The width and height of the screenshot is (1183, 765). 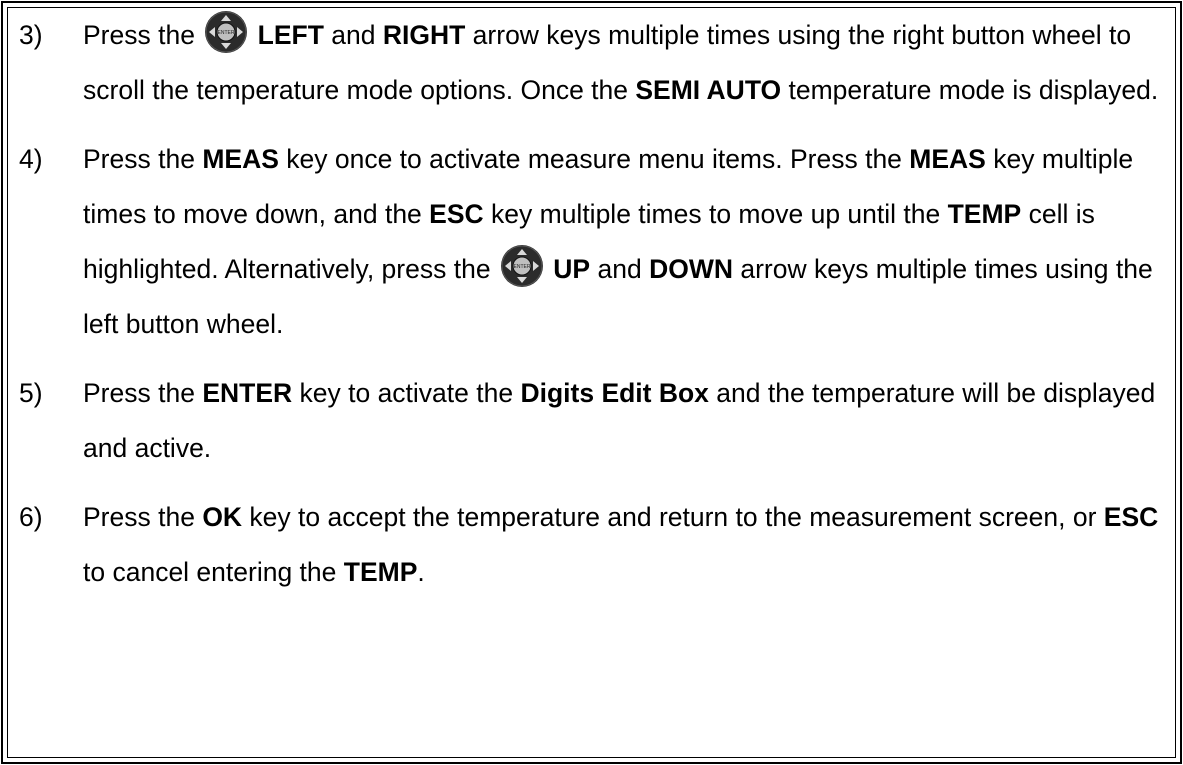 What do you see at coordinates (406, 393) in the screenshot?
I see `step-text-segment: key to activate the` at bounding box center [406, 393].